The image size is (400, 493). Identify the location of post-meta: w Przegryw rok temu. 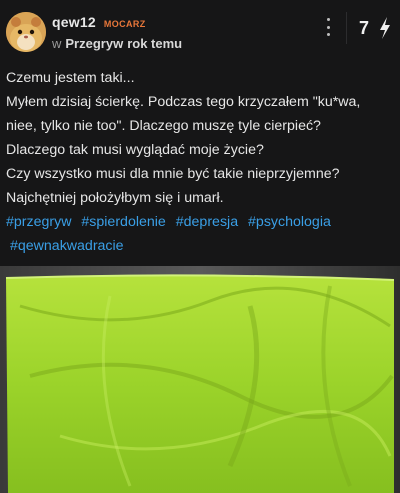
(117, 43).